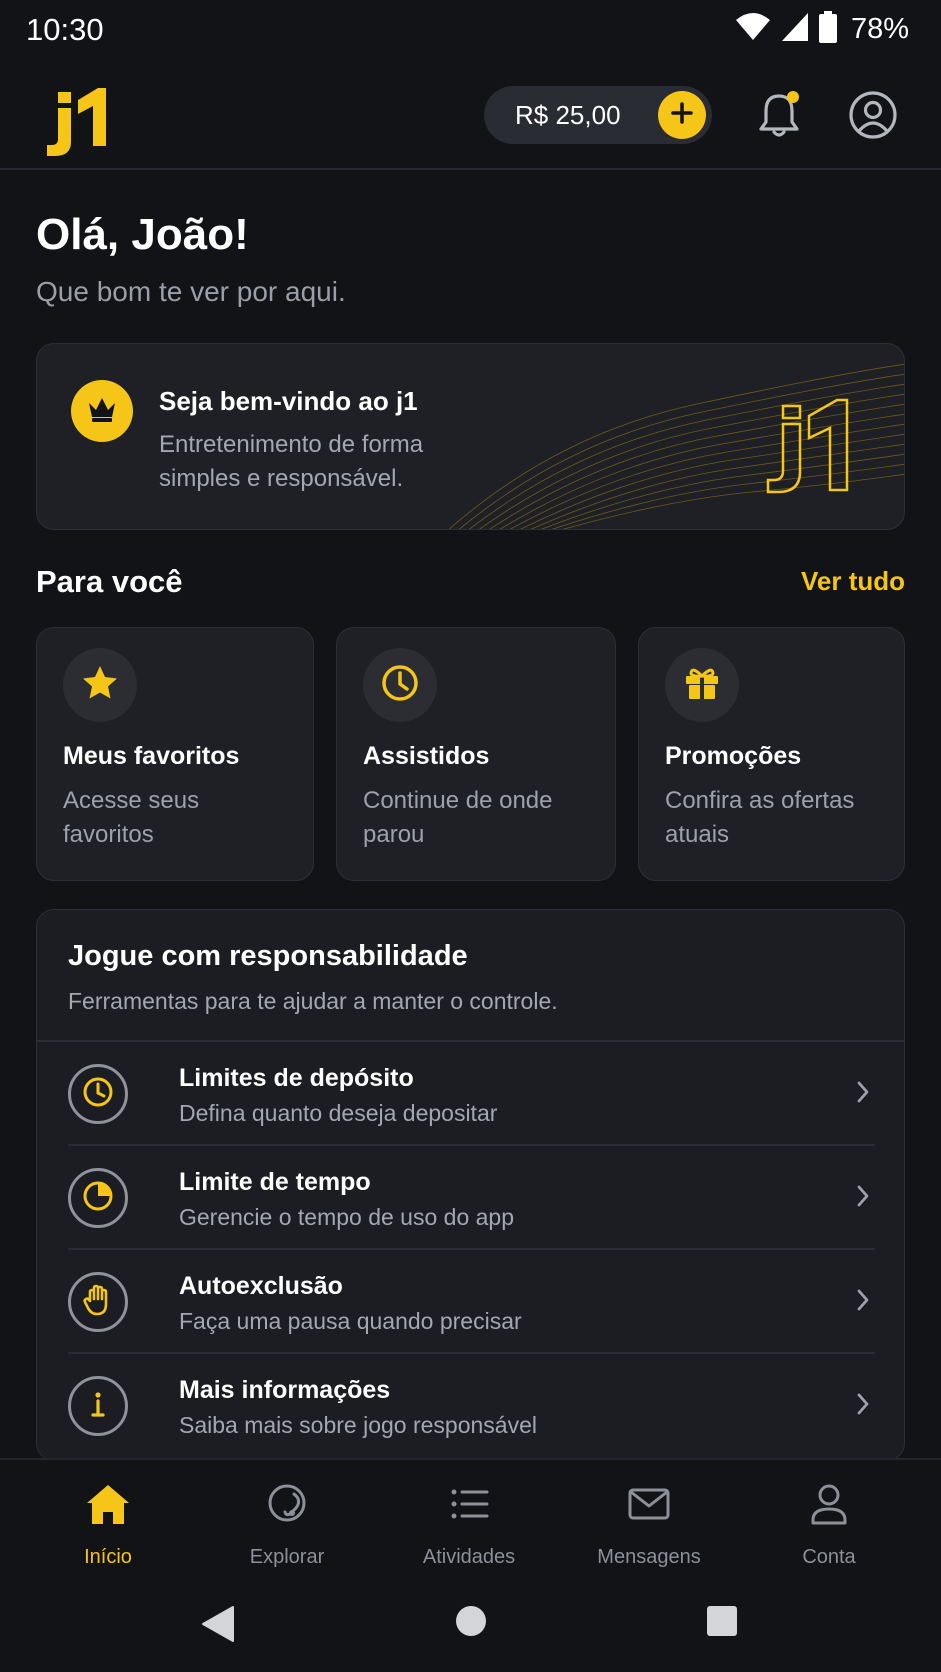 Image resolution: width=941 pixels, height=1672 pixels. I want to click on watched-title: Assistidos, so click(426, 756).